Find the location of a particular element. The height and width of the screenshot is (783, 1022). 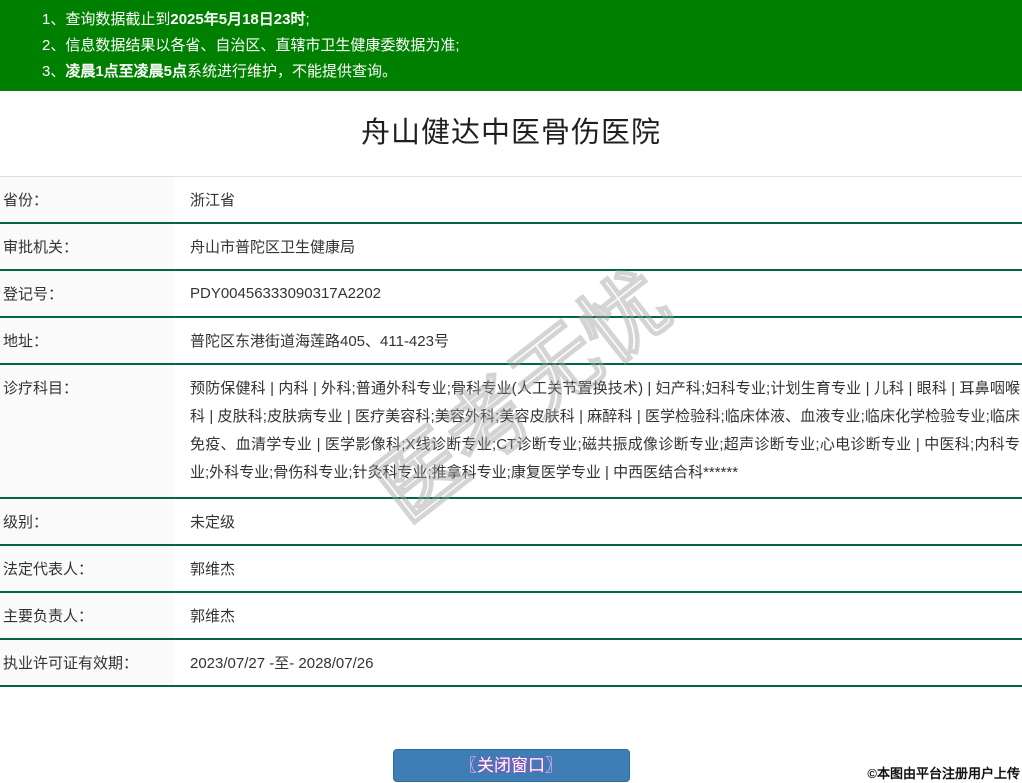

close-window-button: 〖关闭窗口〗 is located at coordinates (511, 765).